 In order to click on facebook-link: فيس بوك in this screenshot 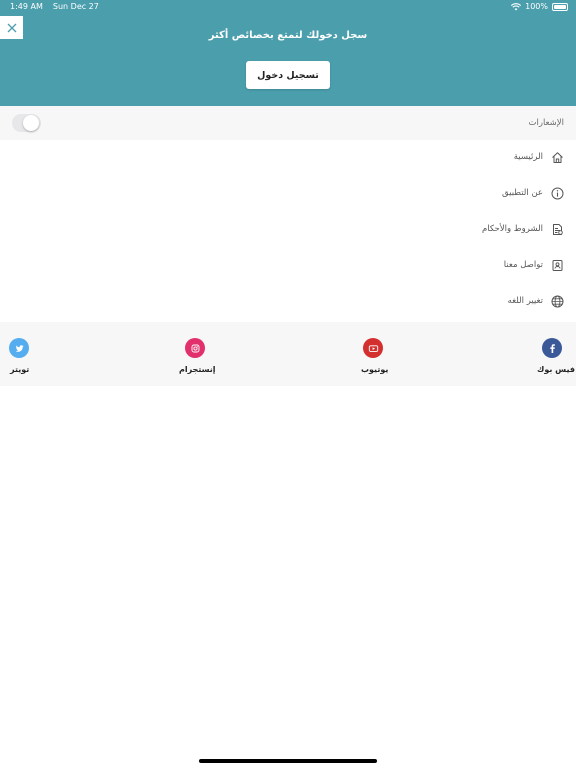, I will do `click(549, 360)`.